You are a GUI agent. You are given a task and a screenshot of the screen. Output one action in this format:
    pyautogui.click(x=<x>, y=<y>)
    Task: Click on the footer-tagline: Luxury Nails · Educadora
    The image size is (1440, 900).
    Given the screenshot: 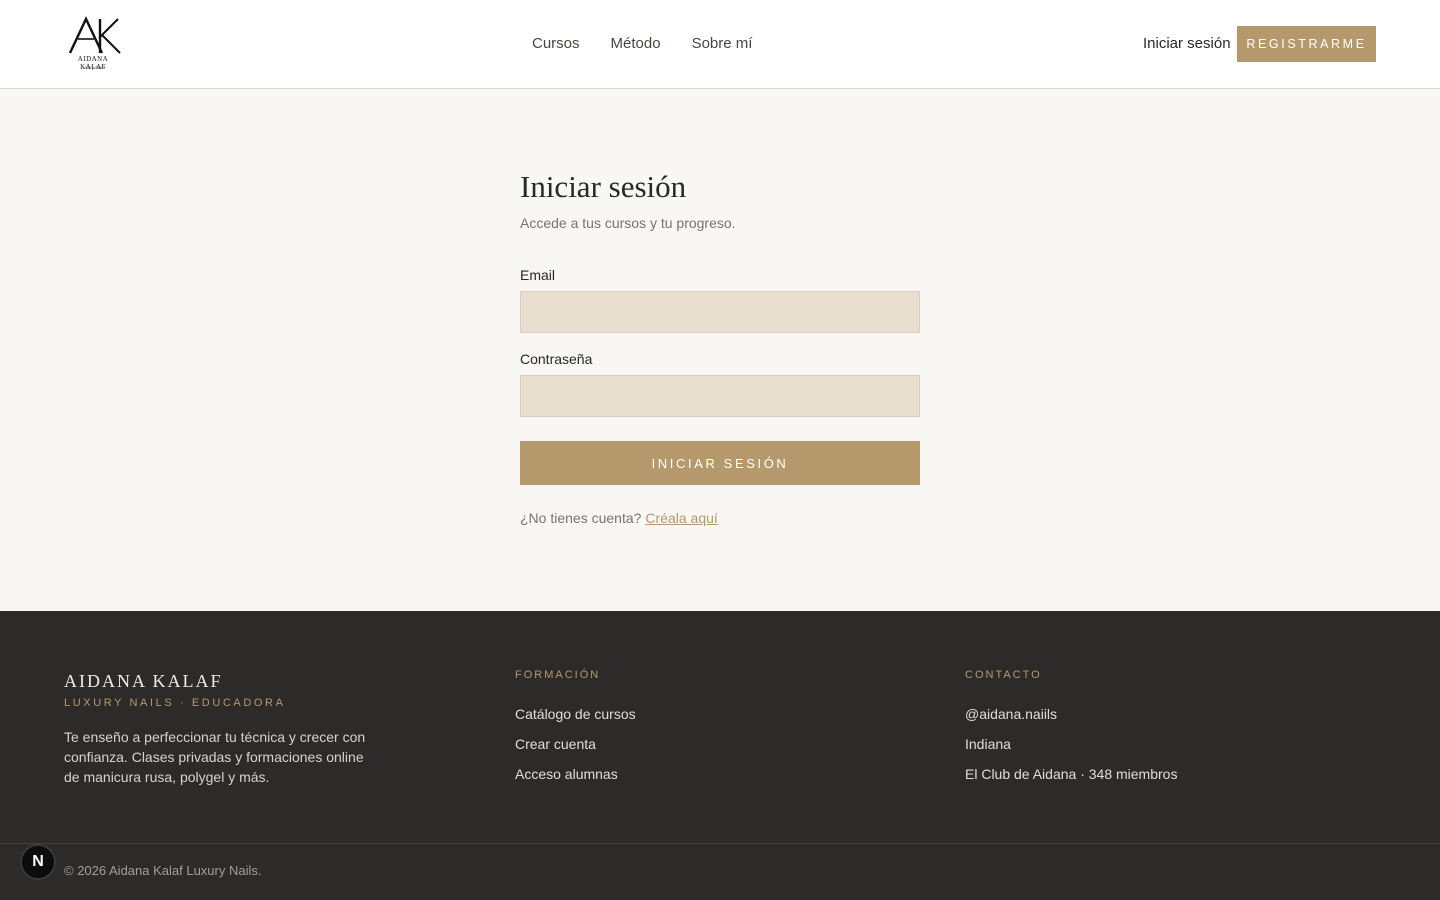 What is the action you would take?
    pyautogui.click(x=175, y=703)
    